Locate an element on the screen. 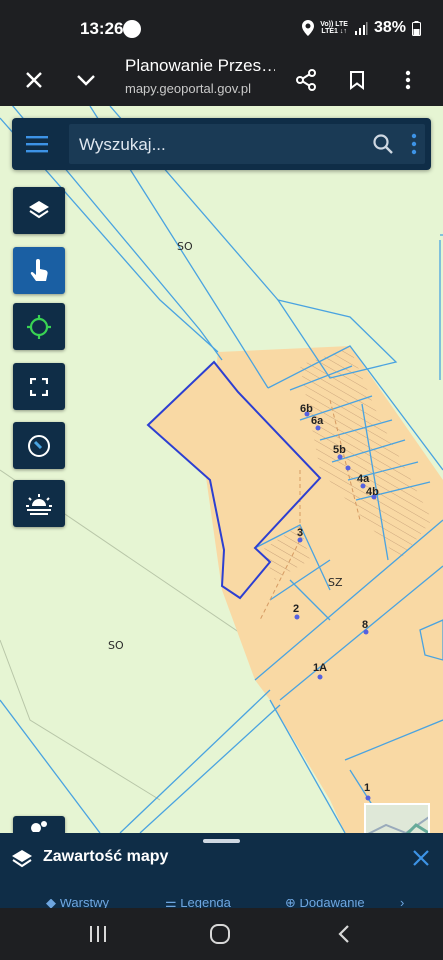 The image size is (443, 960). measure-icon is located at coordinates (39, 826).